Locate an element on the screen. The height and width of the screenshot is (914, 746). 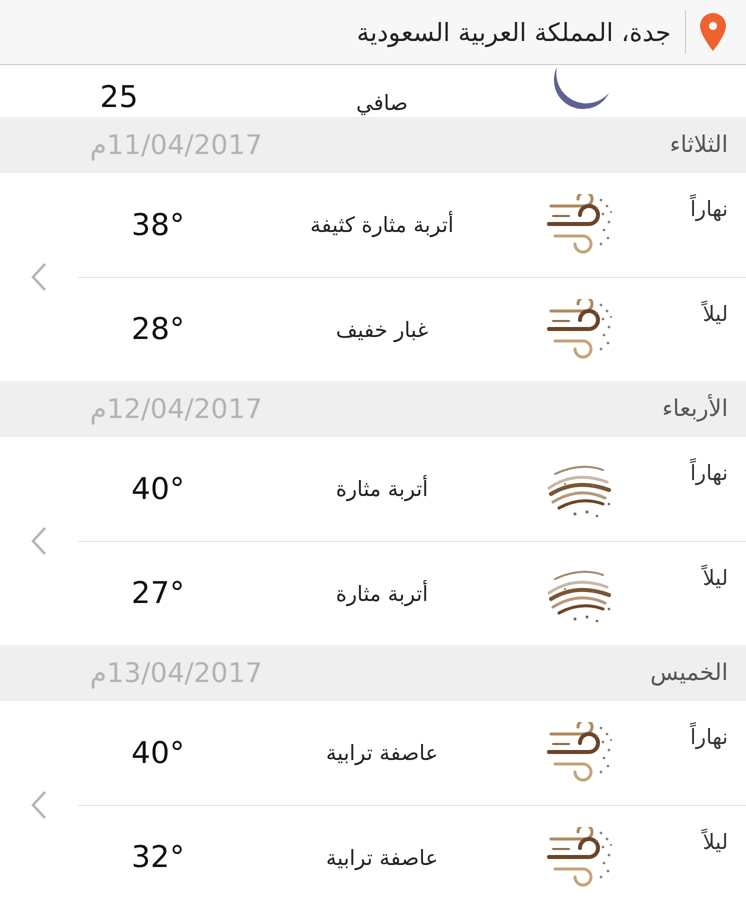
day-name: الأربعاء is located at coordinates (695, 409).